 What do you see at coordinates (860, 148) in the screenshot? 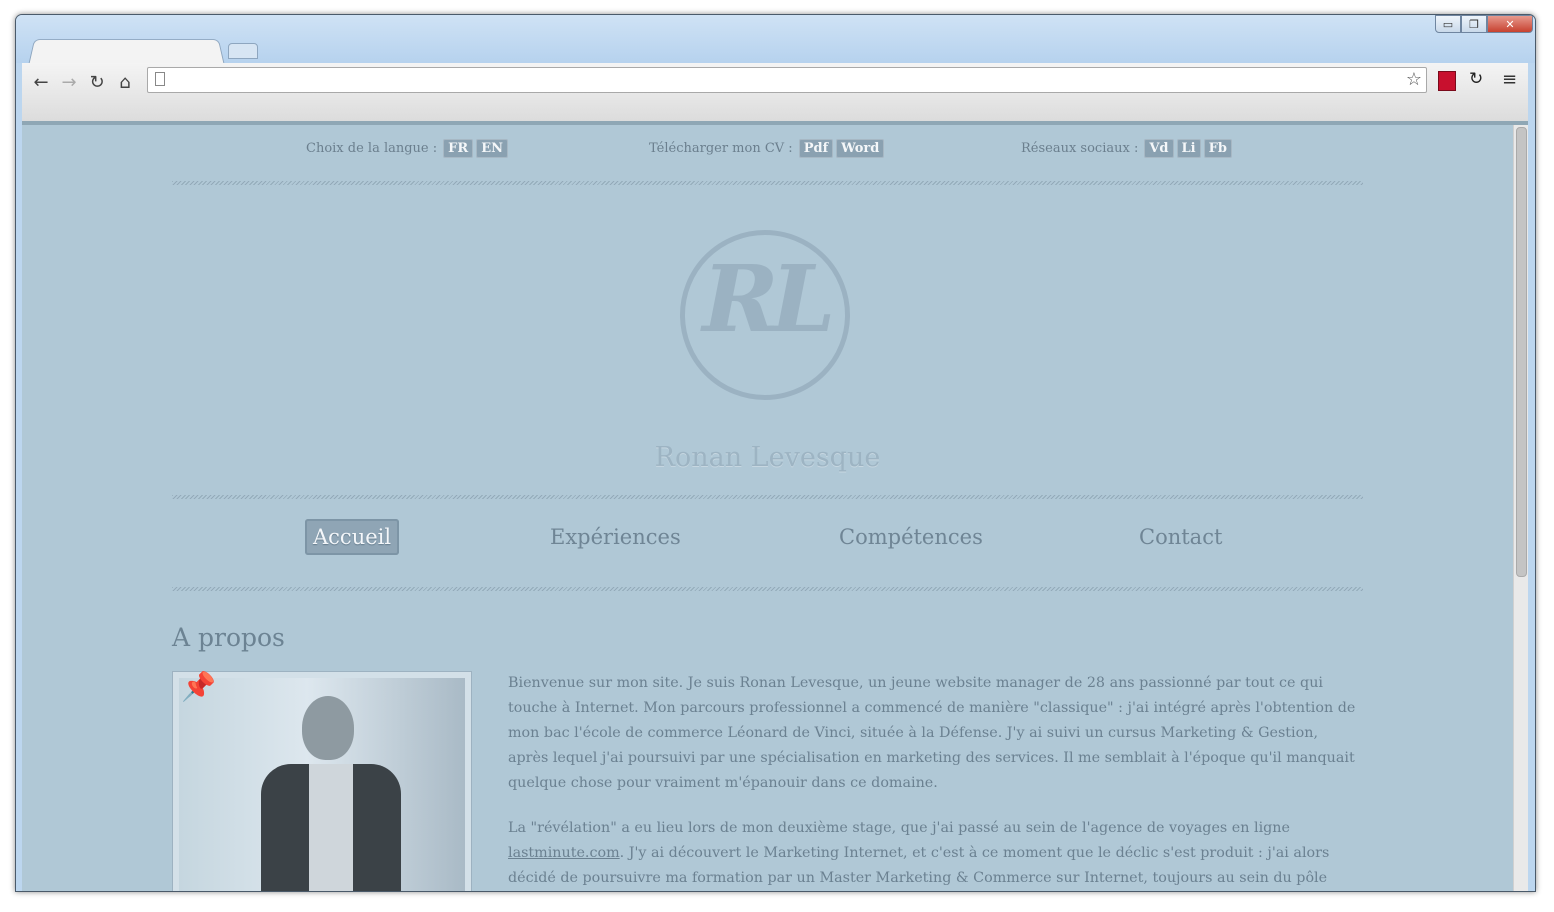
I see `cv-word-button: Word` at bounding box center [860, 148].